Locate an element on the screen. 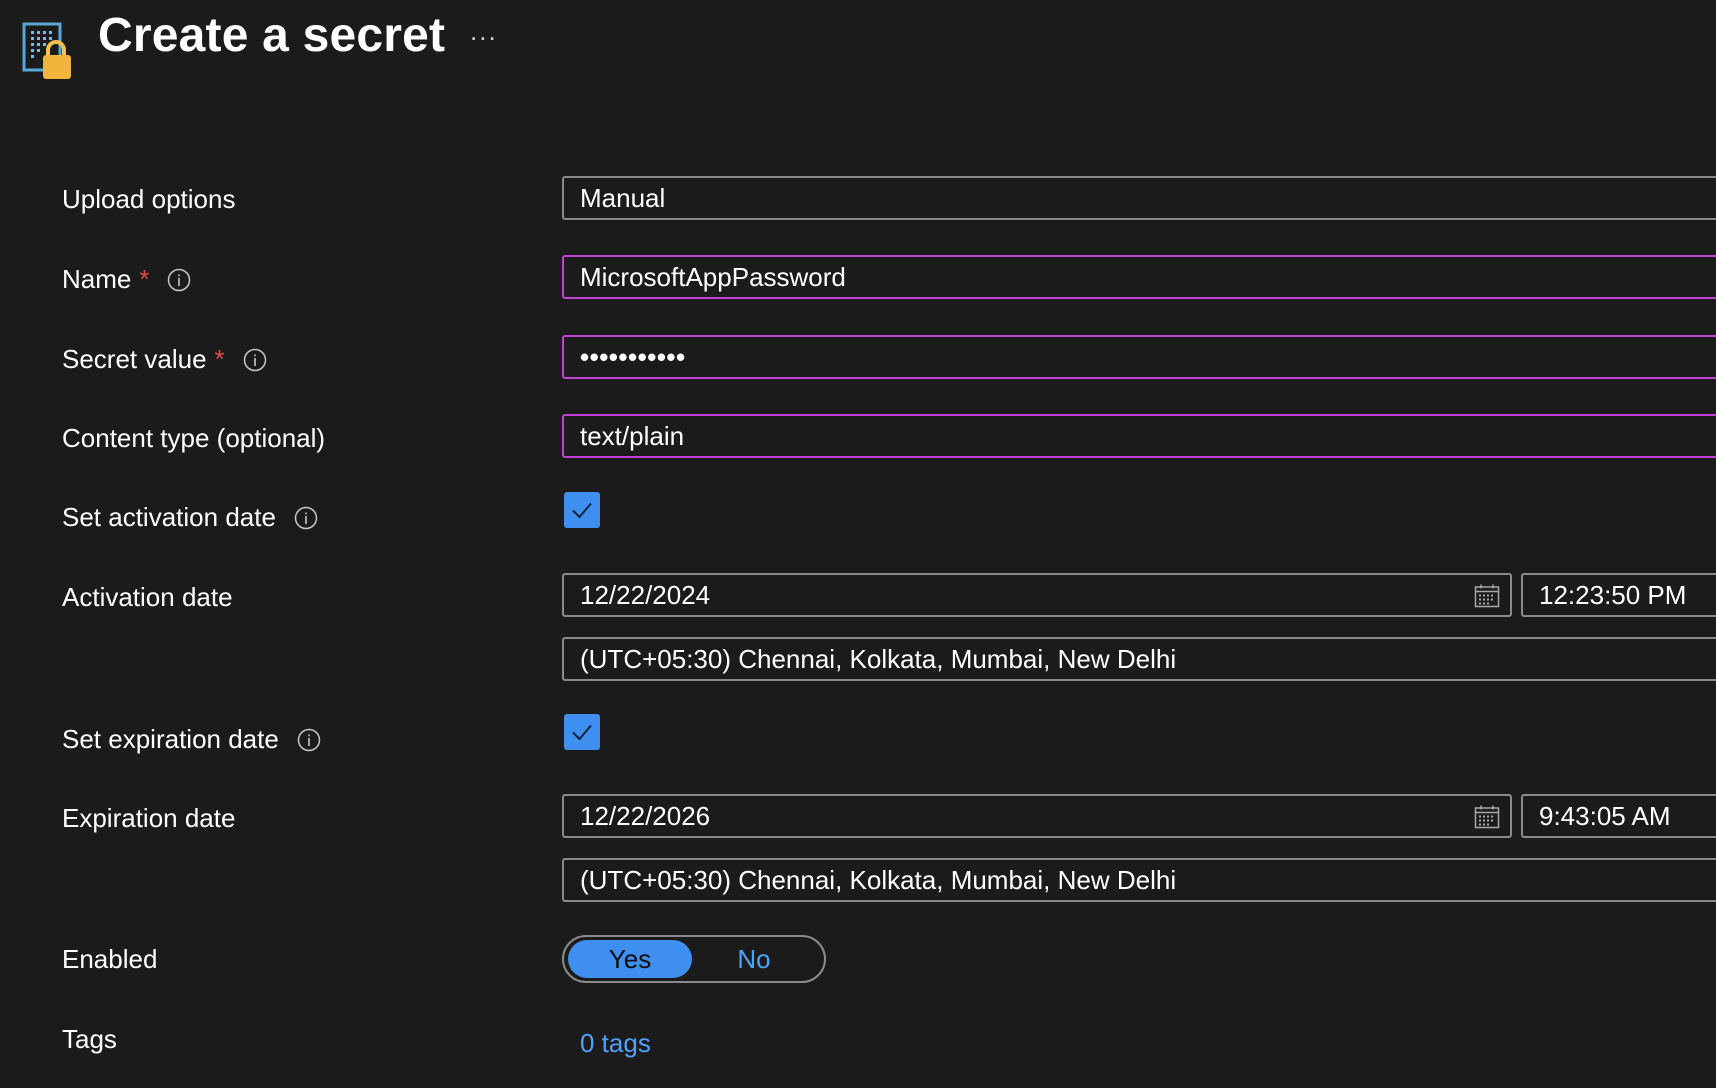  activation-date-label-text: Activation date is located at coordinates (147, 597).